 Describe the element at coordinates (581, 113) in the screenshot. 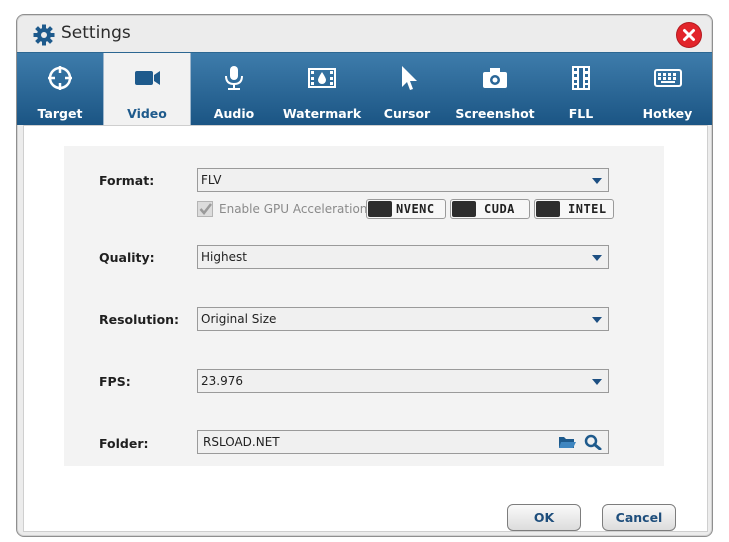

I see `tab-label: FLL` at that location.